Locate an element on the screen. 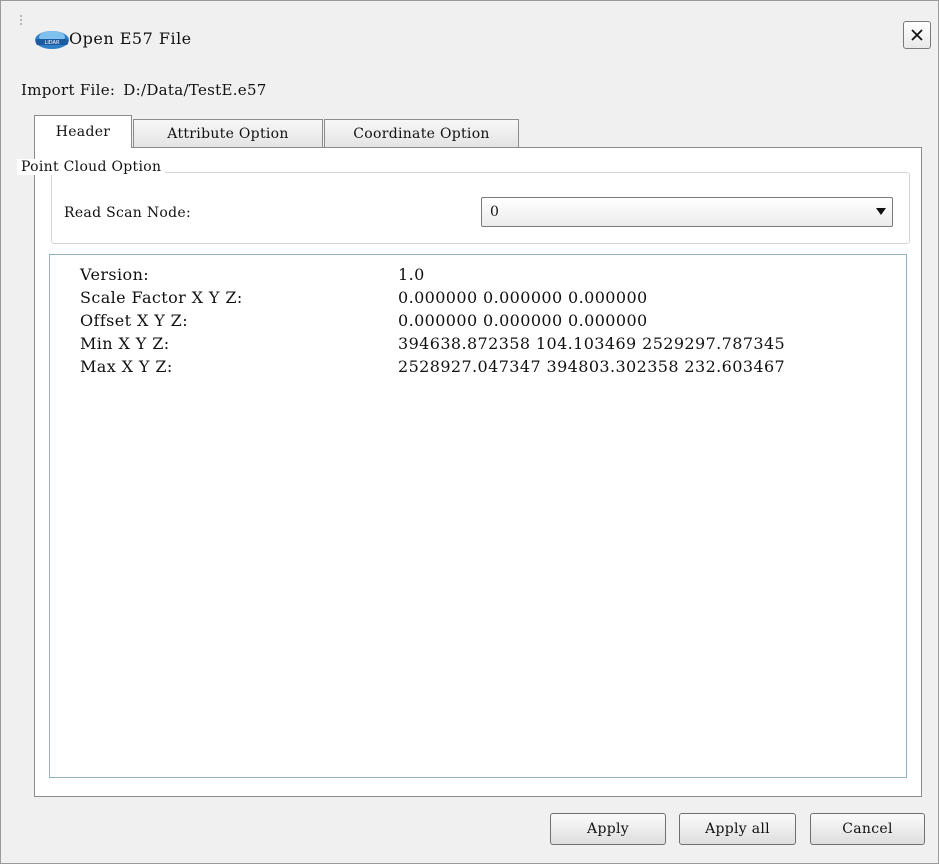 The width and height of the screenshot is (939, 864). title-bar: LIDAR Open E57 File is located at coordinates (469, 36).